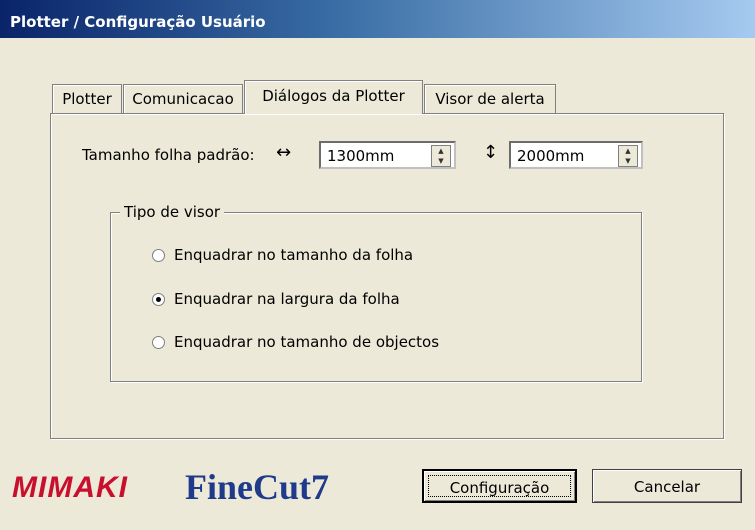 This screenshot has width=755, height=530. What do you see at coordinates (360, 156) in the screenshot?
I see `width-input: 1300mm` at bounding box center [360, 156].